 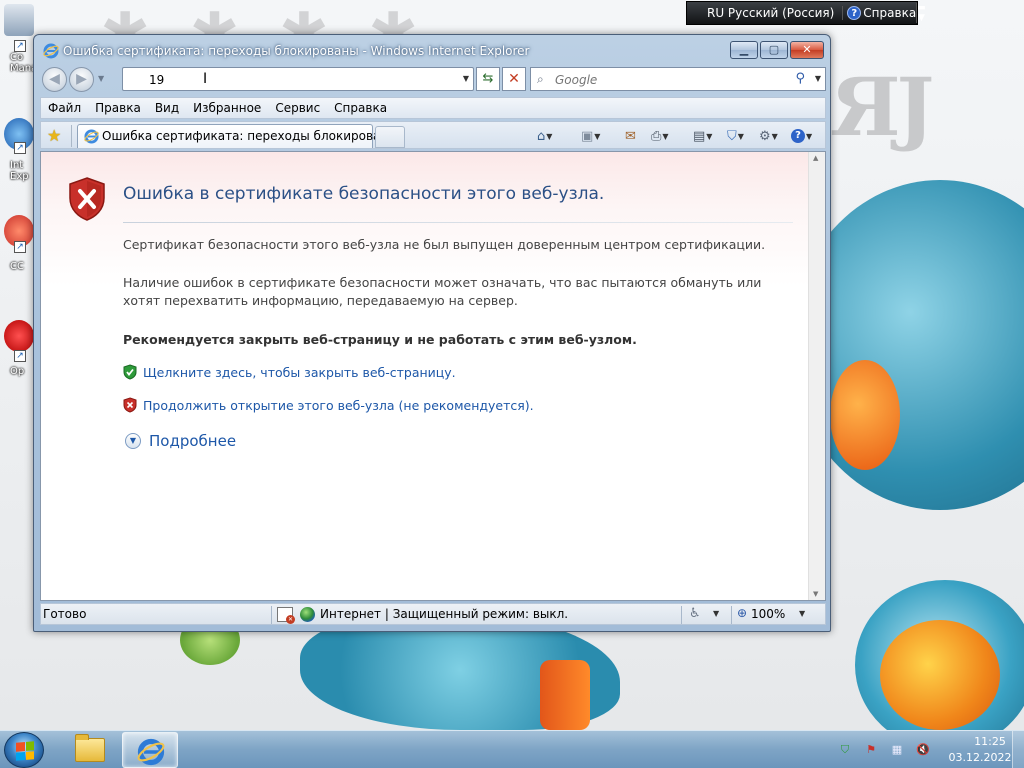 I want to click on help-menu-button: ? ▼, so click(x=801, y=136).